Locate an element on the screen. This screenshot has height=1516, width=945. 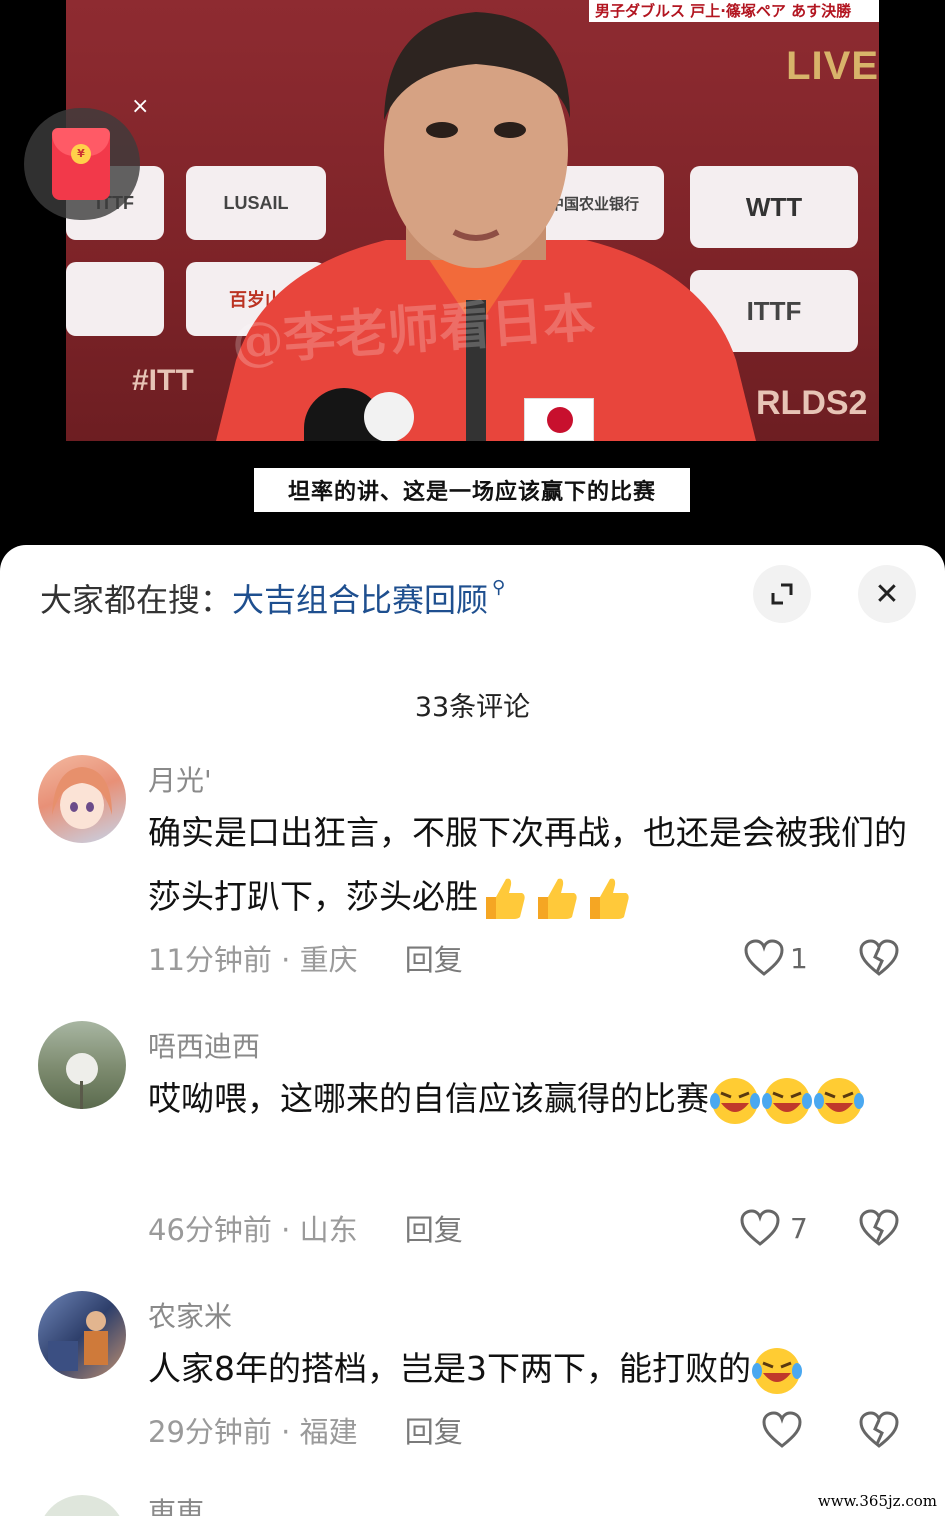
coin-icon: ¥ is located at coordinates (81, 154).